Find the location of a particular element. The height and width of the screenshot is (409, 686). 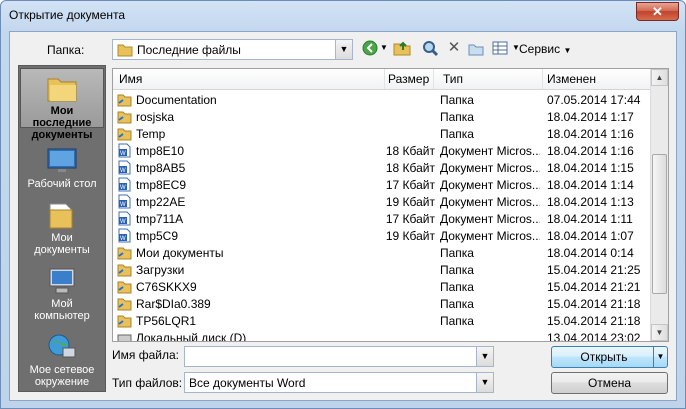

up-folder-icon is located at coordinates (402, 48).